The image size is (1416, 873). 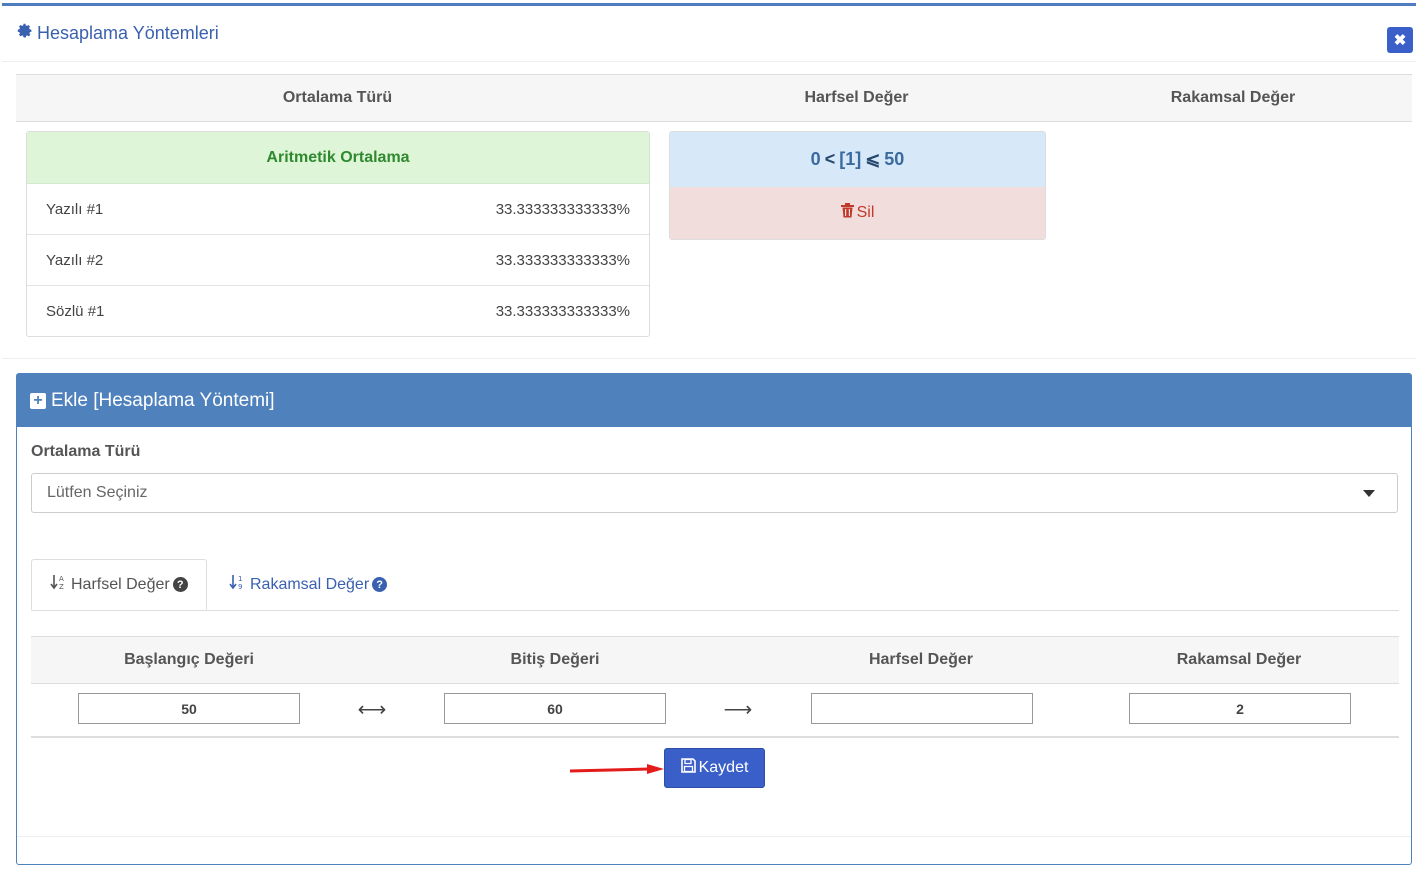 What do you see at coordinates (709, 34) in the screenshot?
I see `modal-header: Hesaplama Yöntemleri ✖` at bounding box center [709, 34].